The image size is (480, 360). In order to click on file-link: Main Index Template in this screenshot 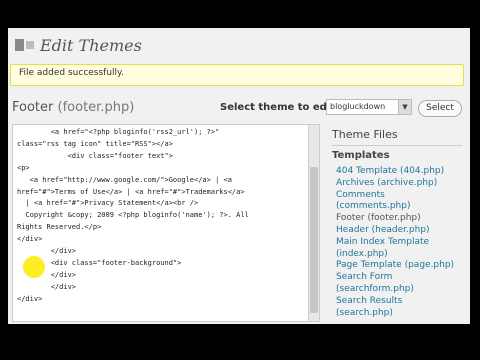, I will do `click(395, 243)`.